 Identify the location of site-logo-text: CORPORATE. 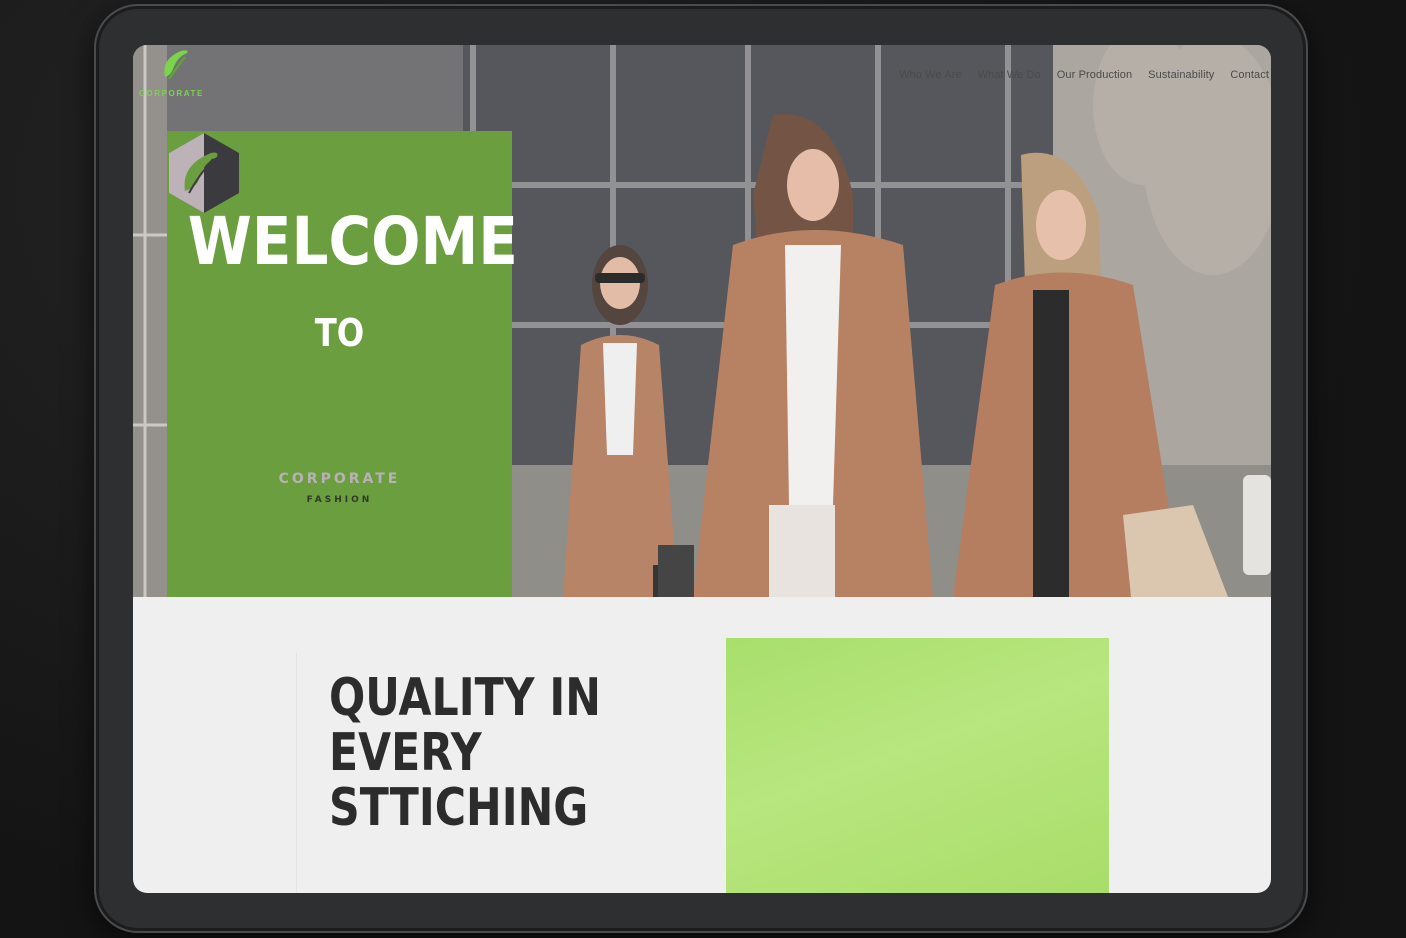
(171, 93).